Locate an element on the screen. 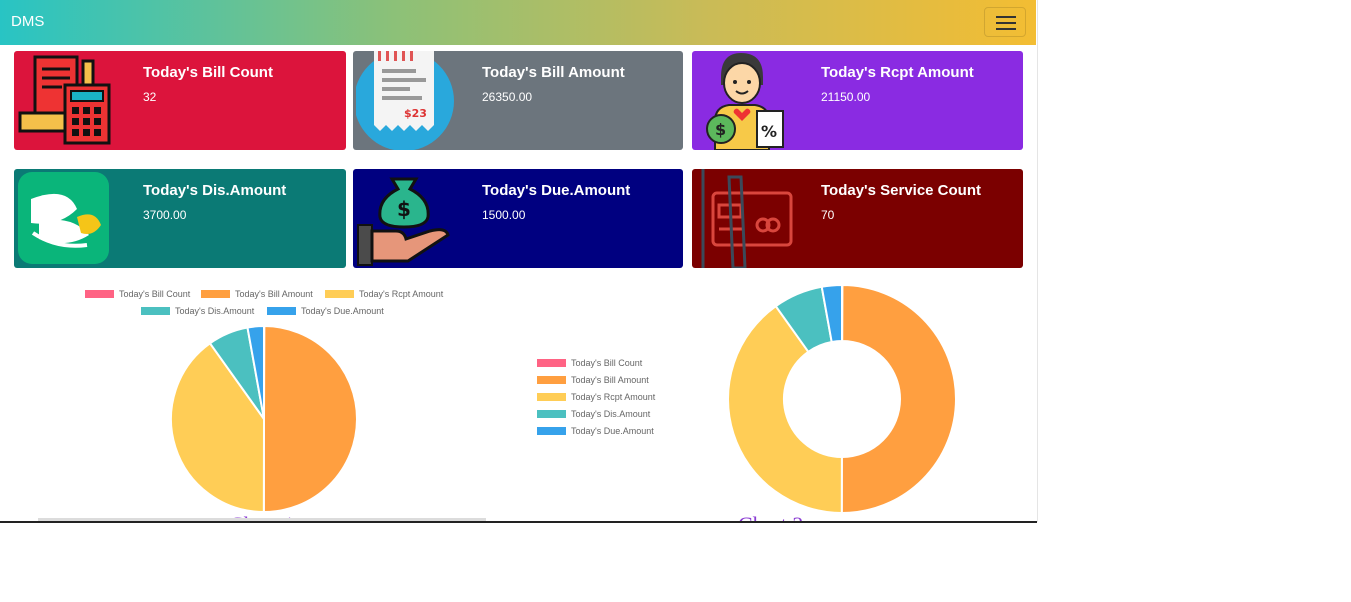 The width and height of the screenshot is (1351, 602). card-service-count: Today's Service Count 70 is located at coordinates (857, 218).